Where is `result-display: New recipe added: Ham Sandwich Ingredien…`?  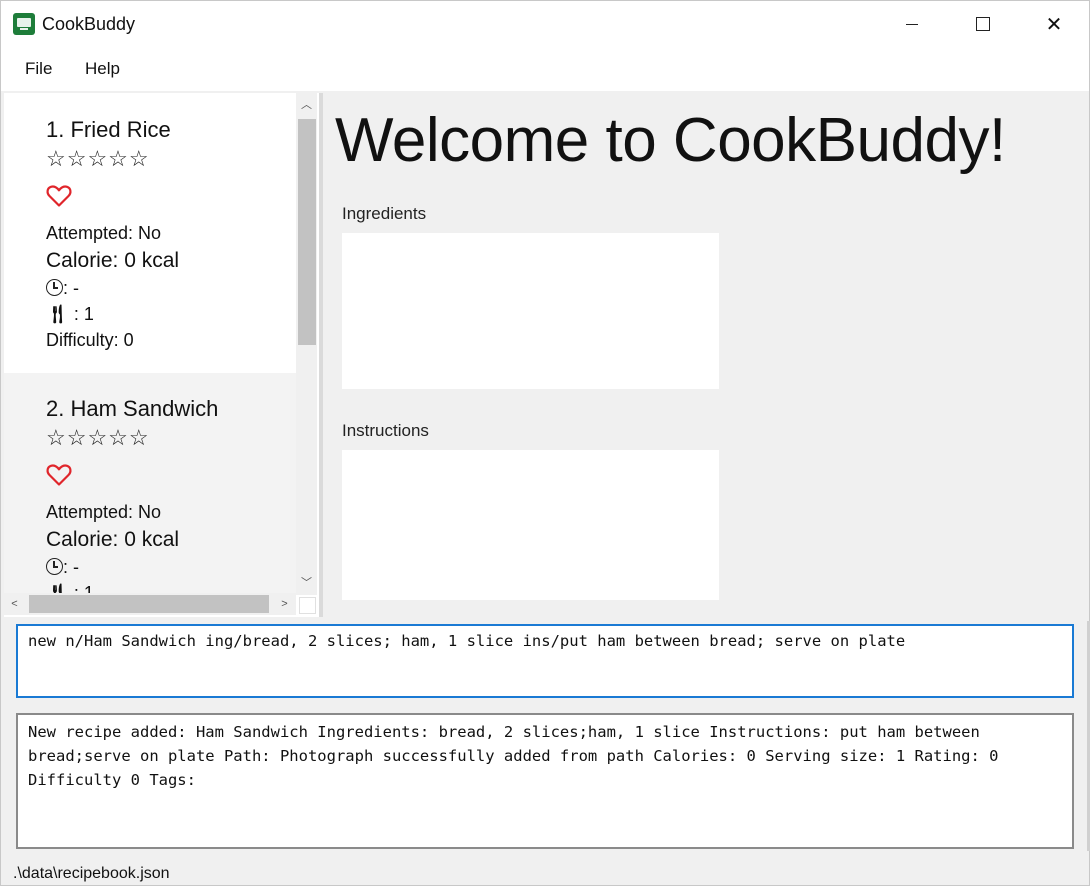
result-display: New recipe added: Ham Sandwich Ingredien… is located at coordinates (545, 781).